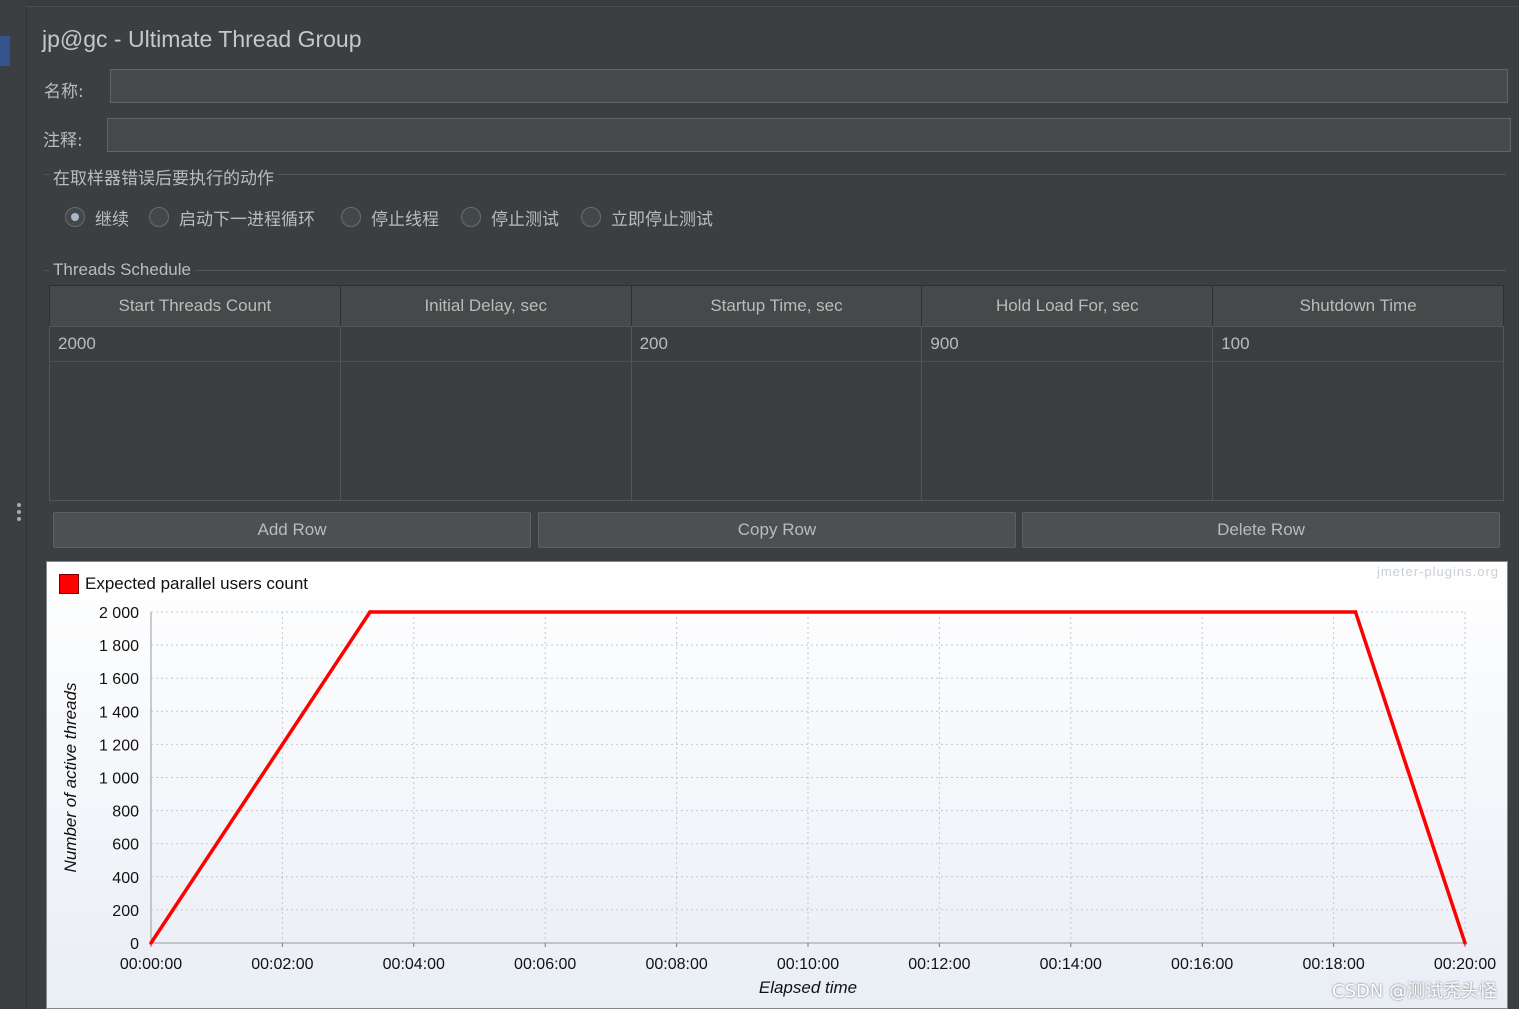  I want to click on x-tick-label: 00:06:00, so click(545, 964).